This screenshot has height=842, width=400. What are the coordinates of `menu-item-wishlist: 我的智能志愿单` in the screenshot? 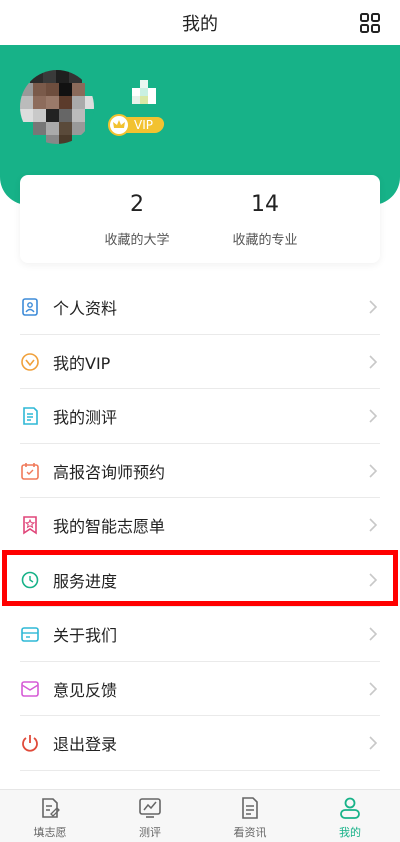 It's located at (200, 525).